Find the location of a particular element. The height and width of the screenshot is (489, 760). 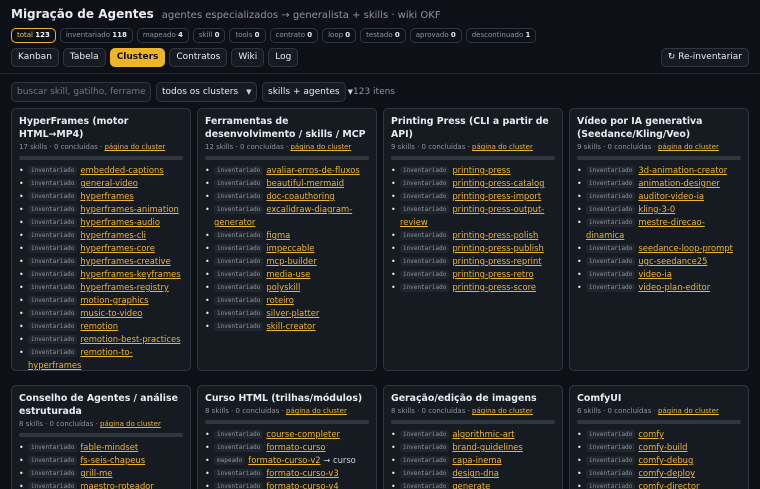

skill-link: ugc-seedance25 is located at coordinates (672, 261).